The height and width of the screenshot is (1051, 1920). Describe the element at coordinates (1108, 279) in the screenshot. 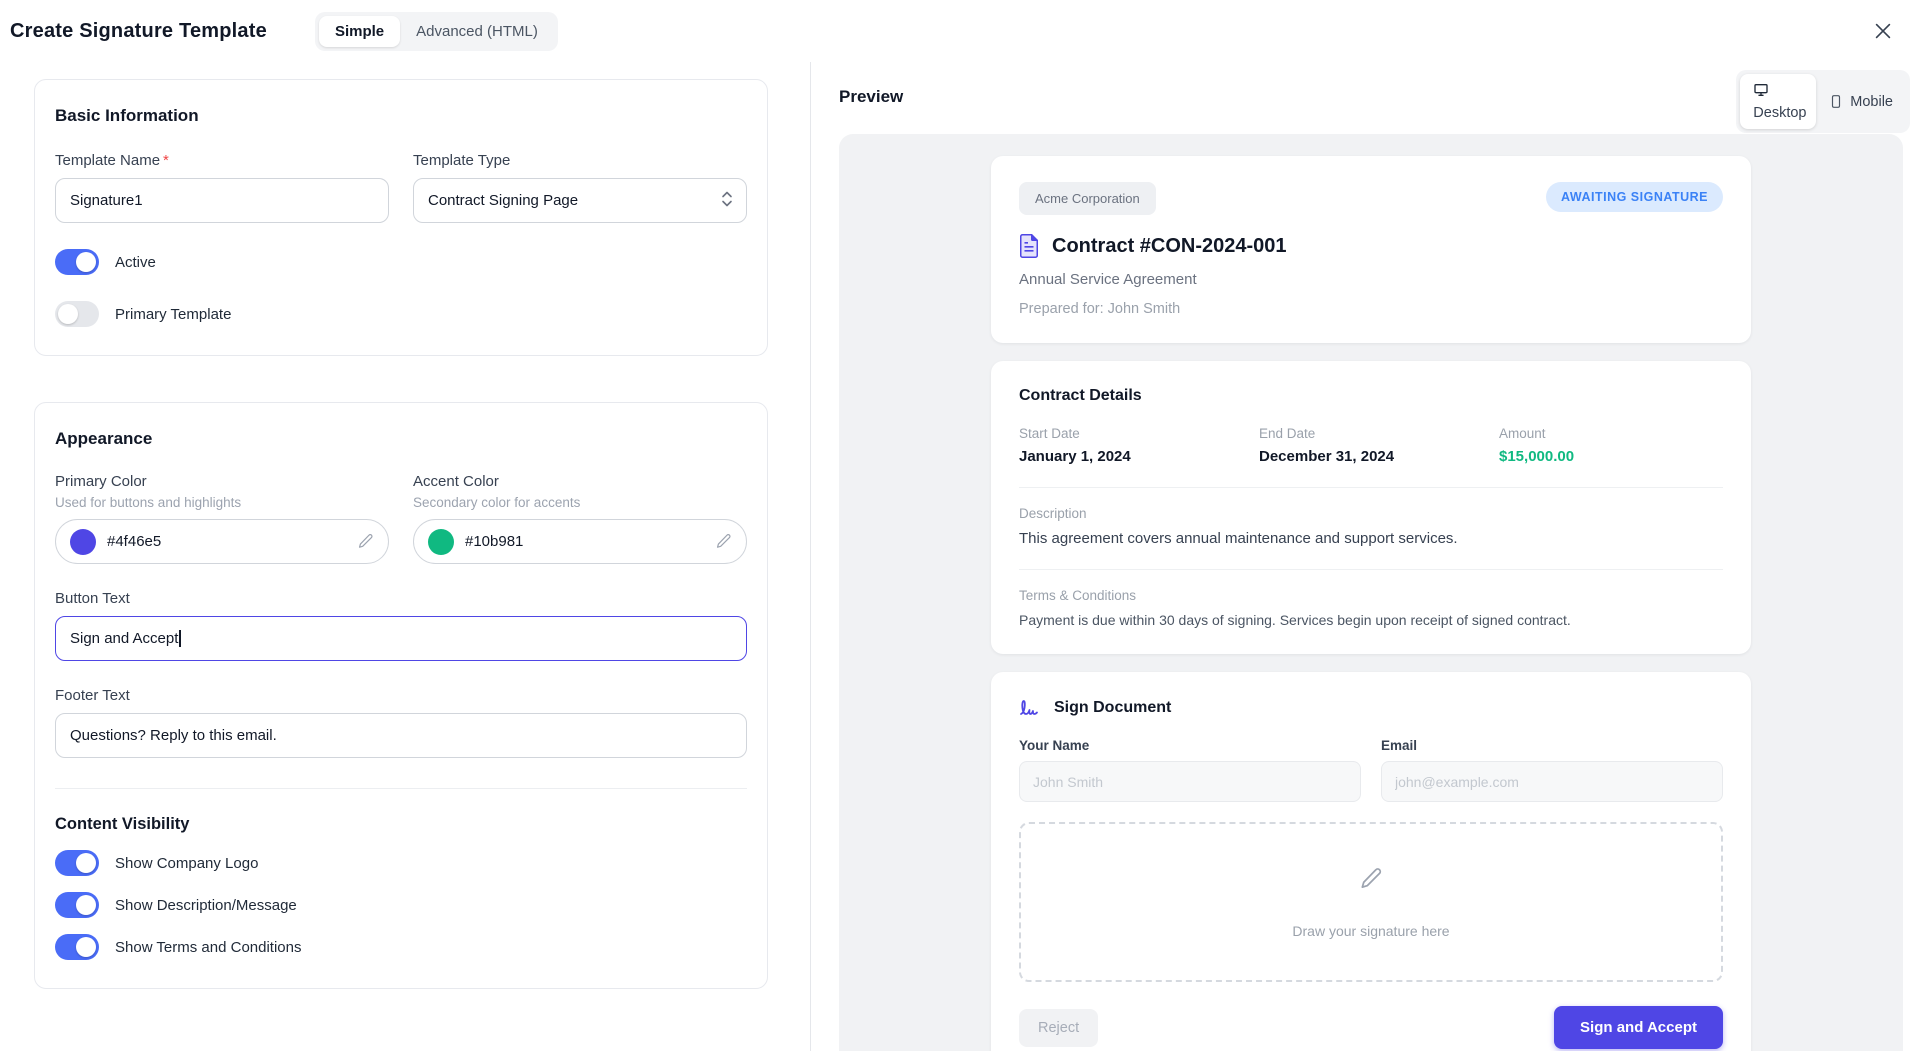

I see `contract-subtitle: Annual Service Agreement` at that location.